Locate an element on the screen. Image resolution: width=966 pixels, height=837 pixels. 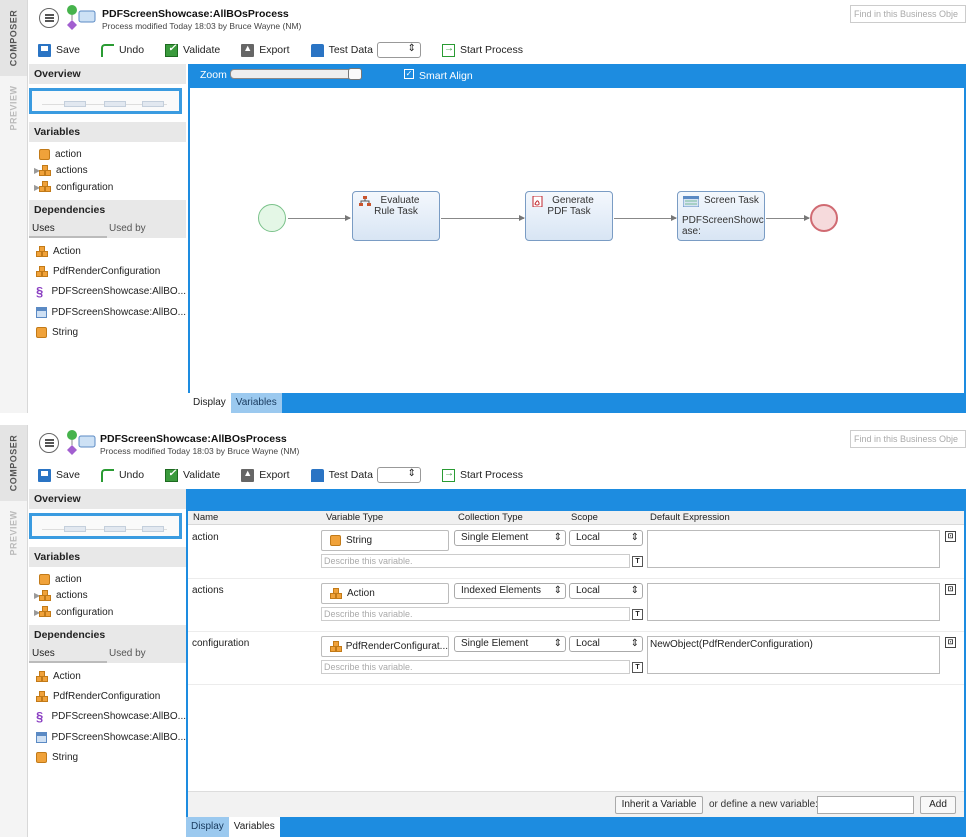
task-evaluate-rule: Evaluate Rule Task is located at coordinates (396, 216).